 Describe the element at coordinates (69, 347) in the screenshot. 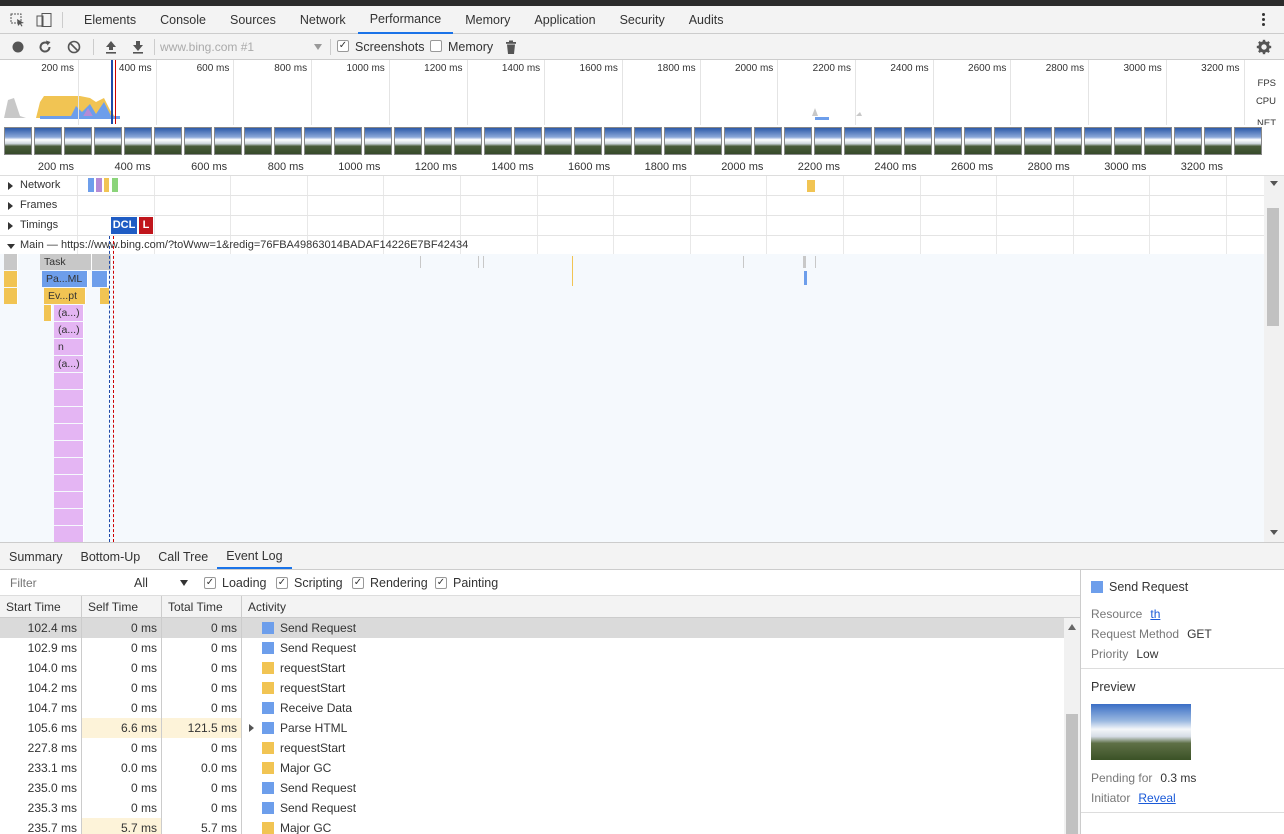

I see `flame-block-n: n` at that location.